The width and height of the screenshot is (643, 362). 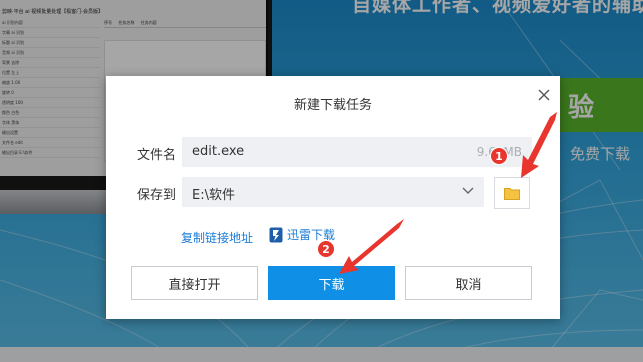 I want to click on copy-link-button: 复制链接地址, so click(x=217, y=237).